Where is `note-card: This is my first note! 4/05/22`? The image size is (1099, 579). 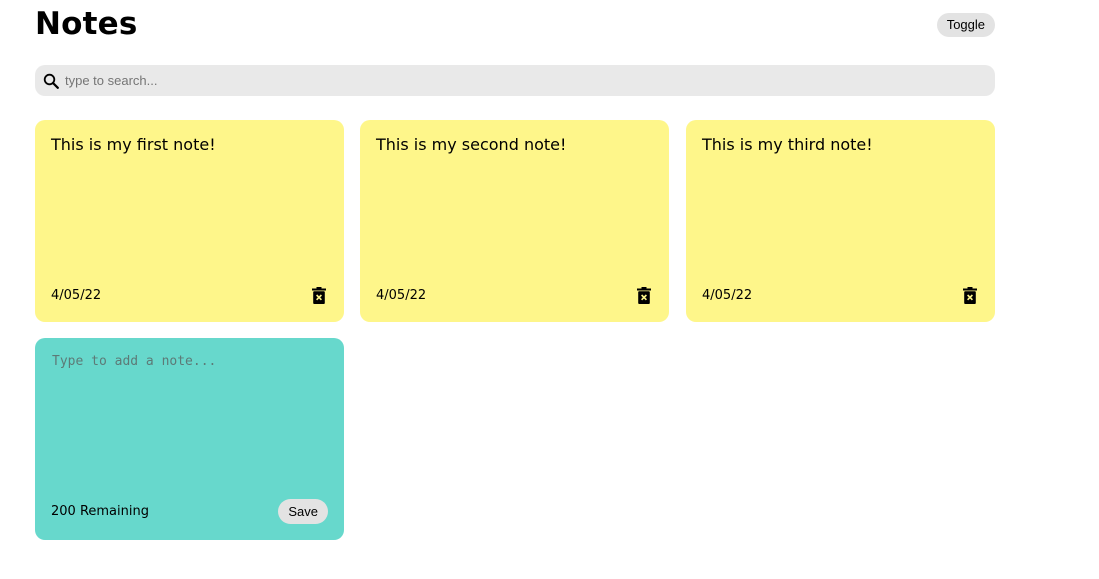 note-card: This is my first note! 4/05/22 is located at coordinates (189, 221).